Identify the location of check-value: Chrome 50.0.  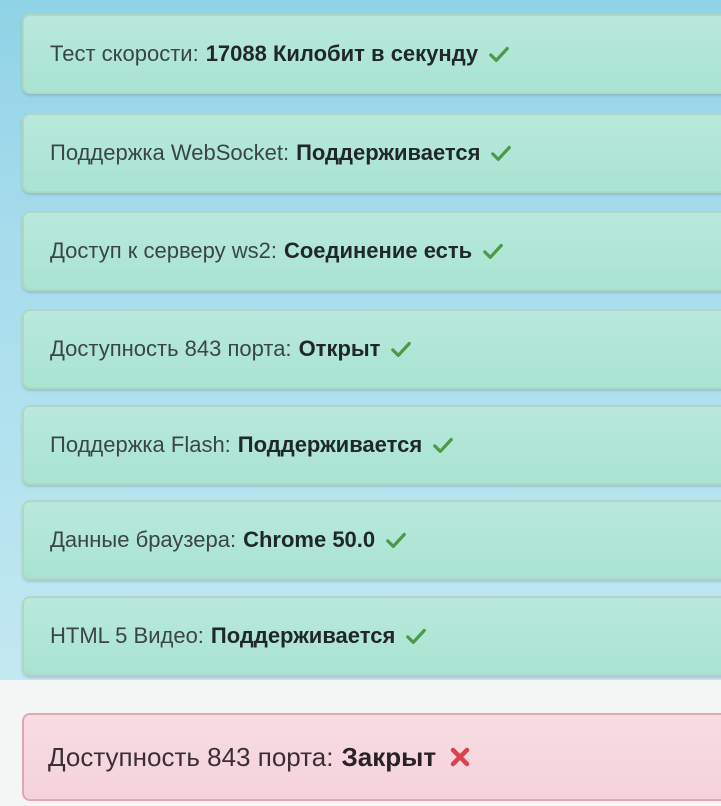
(309, 539).